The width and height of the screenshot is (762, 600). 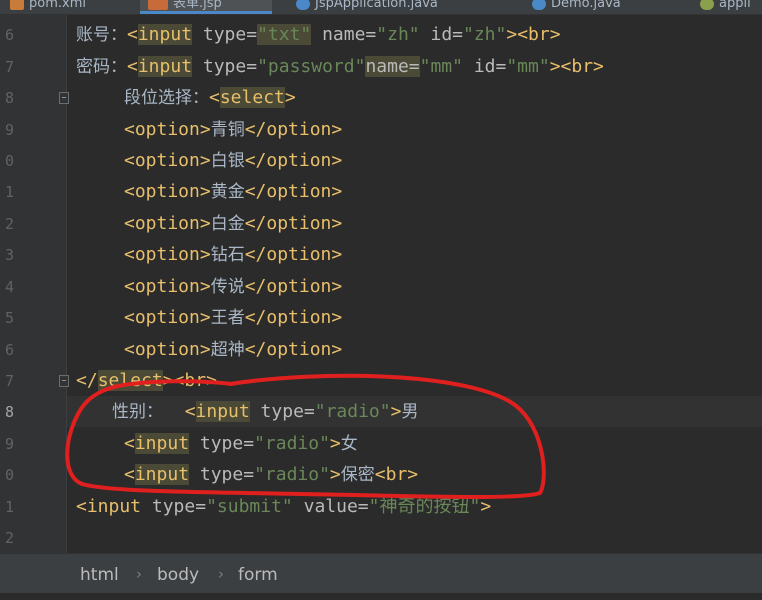 I want to click on code-line: <option>王者</option>, so click(x=233, y=318).